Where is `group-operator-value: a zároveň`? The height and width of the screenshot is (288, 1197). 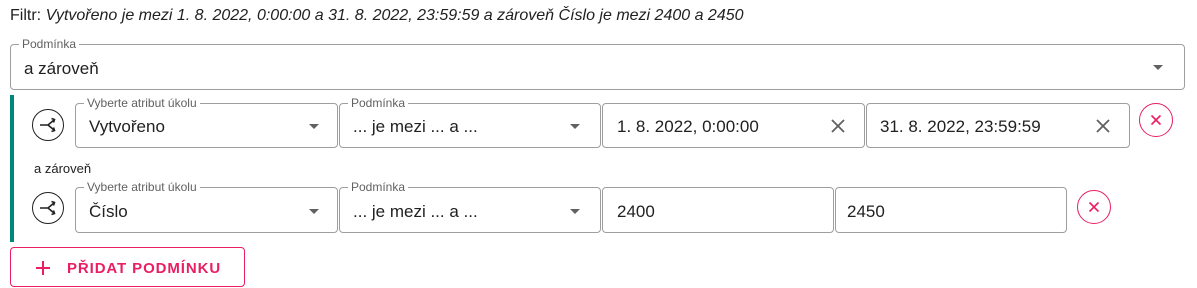 group-operator-value: a zároveň is located at coordinates (61, 68).